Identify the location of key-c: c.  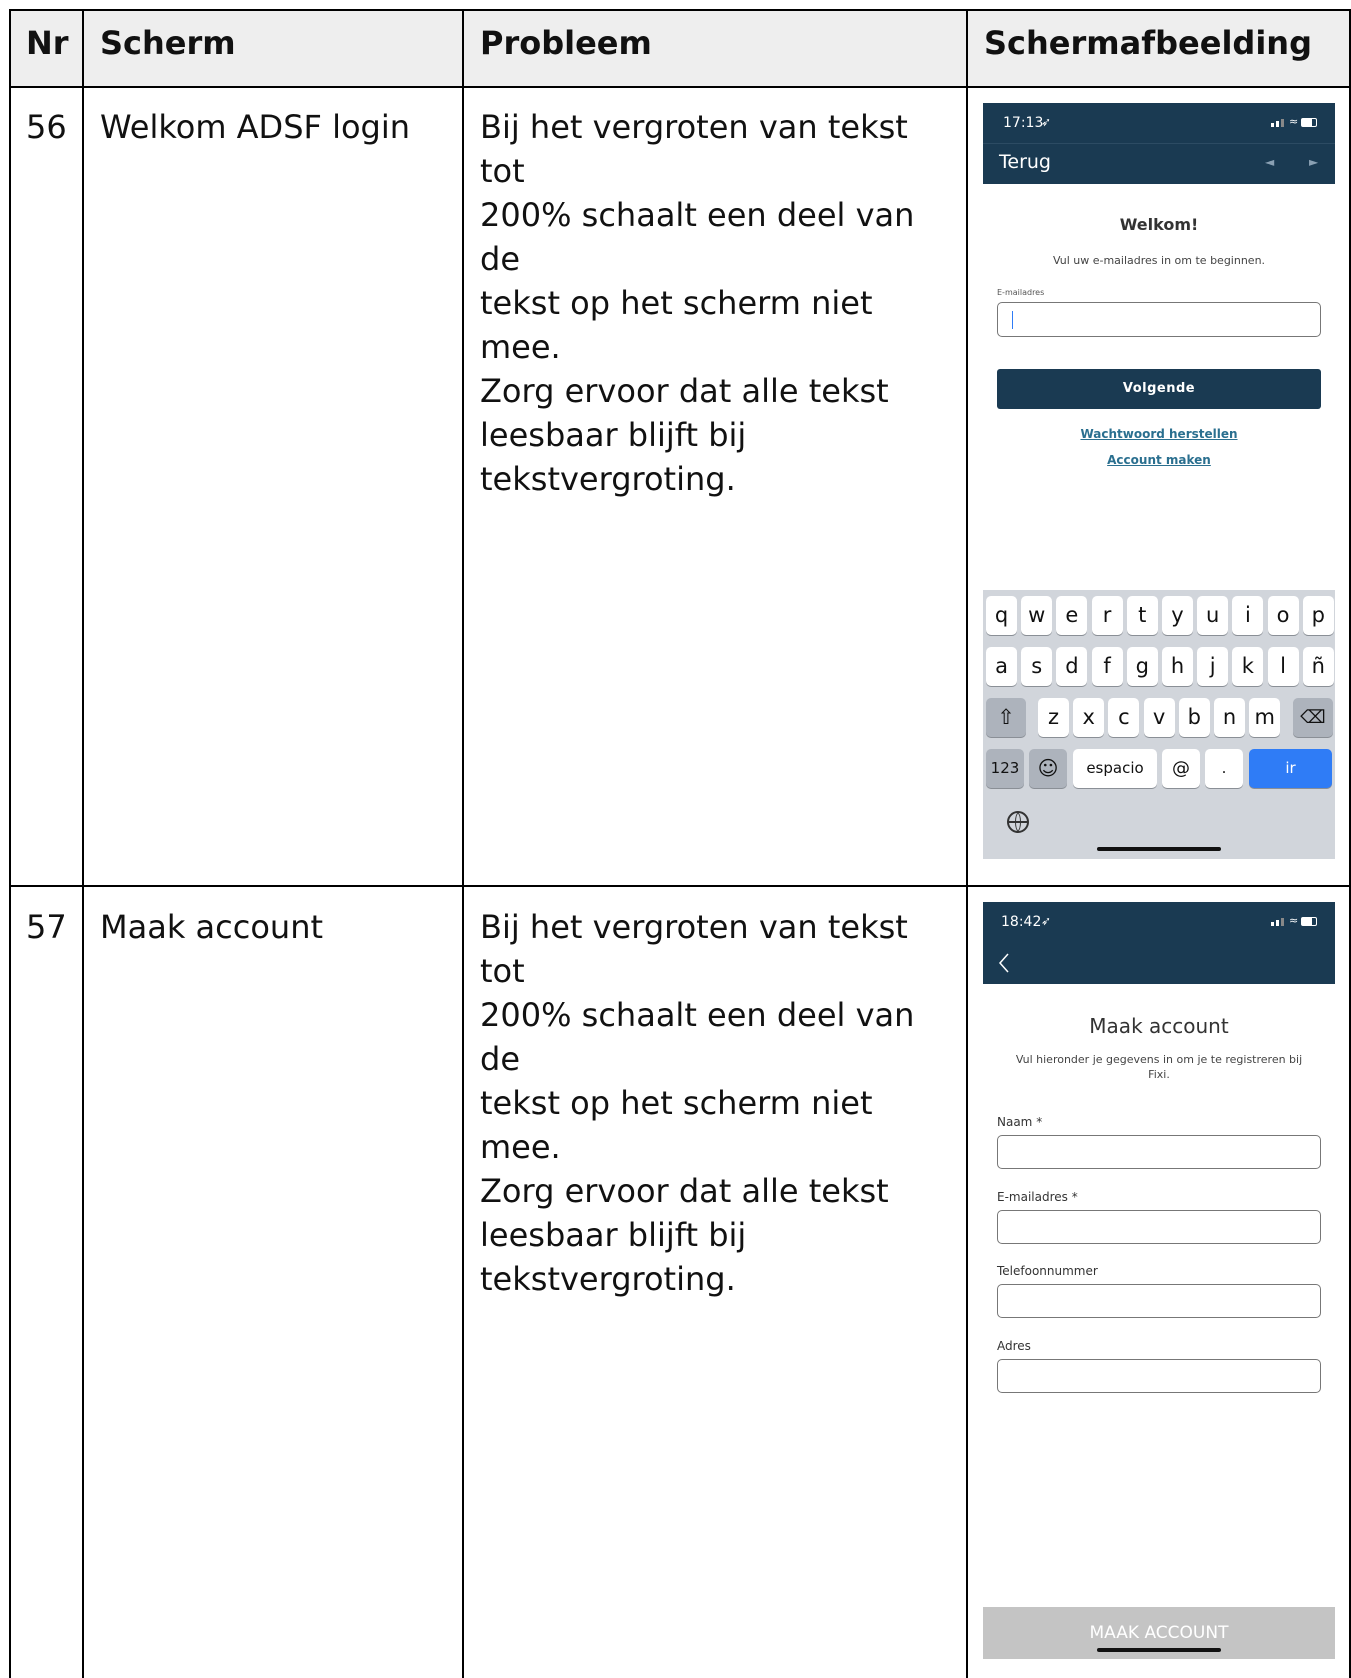
(1124, 717).